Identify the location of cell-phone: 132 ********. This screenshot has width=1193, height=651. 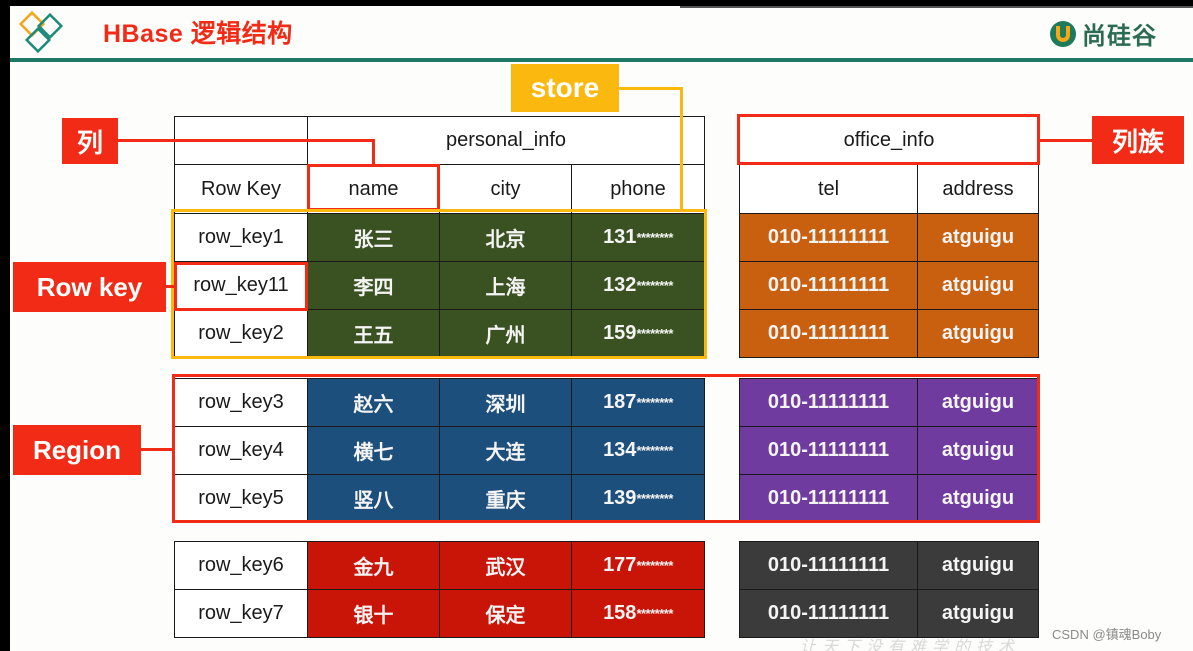
(638, 285).